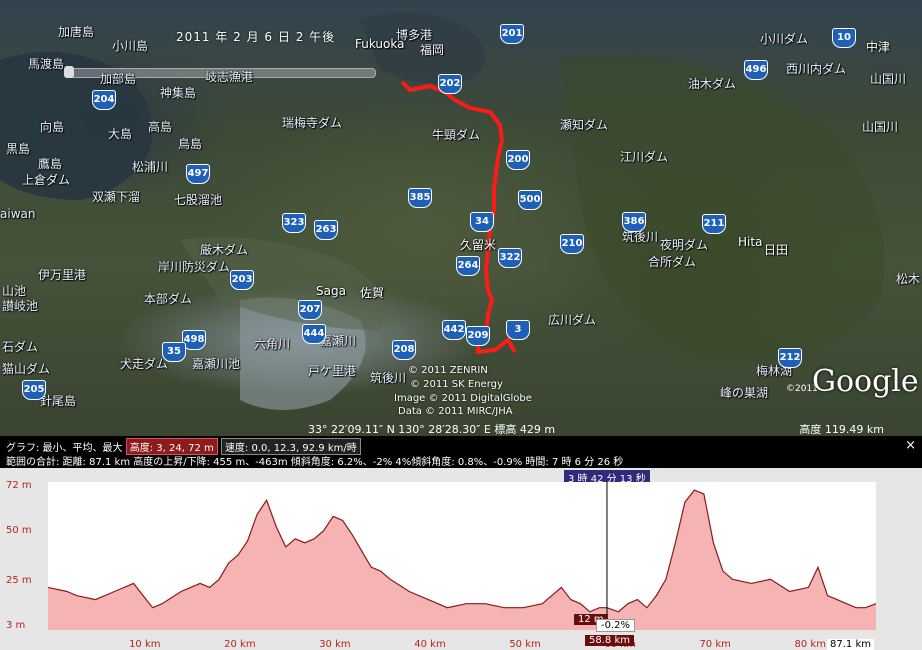 The height and width of the screenshot is (650, 922). What do you see at coordinates (76, 31) in the screenshot?
I see `place-label: 加唐島` at bounding box center [76, 31].